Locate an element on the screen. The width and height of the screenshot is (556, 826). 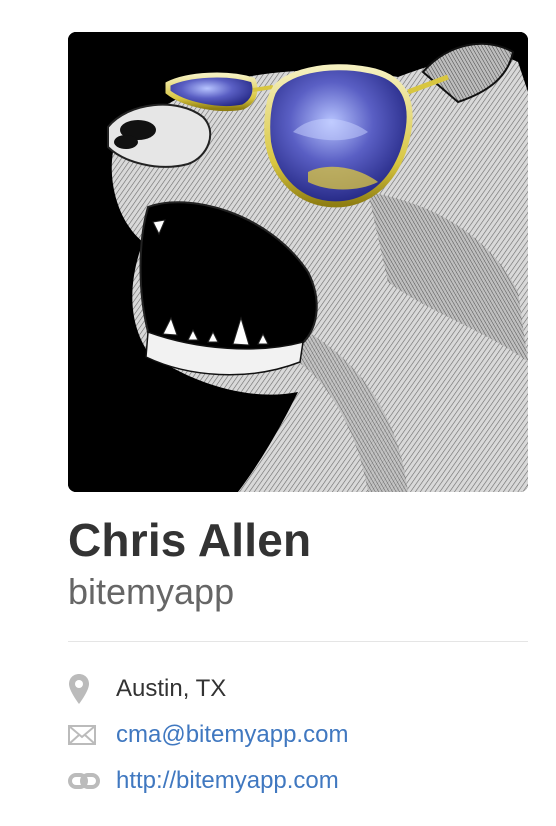
mail-icon is located at coordinates (92, 735).